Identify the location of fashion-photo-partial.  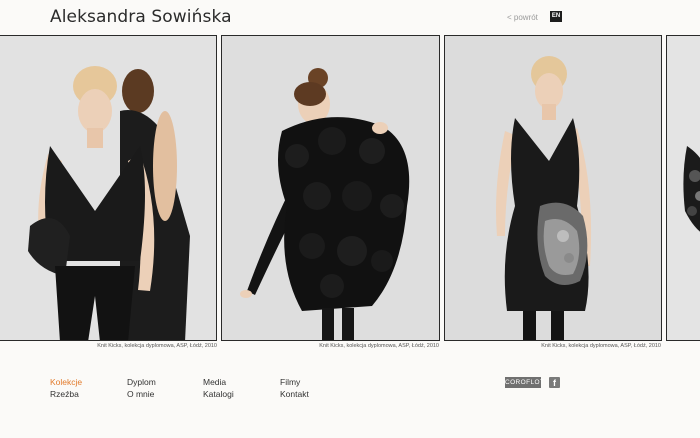
(683, 188).